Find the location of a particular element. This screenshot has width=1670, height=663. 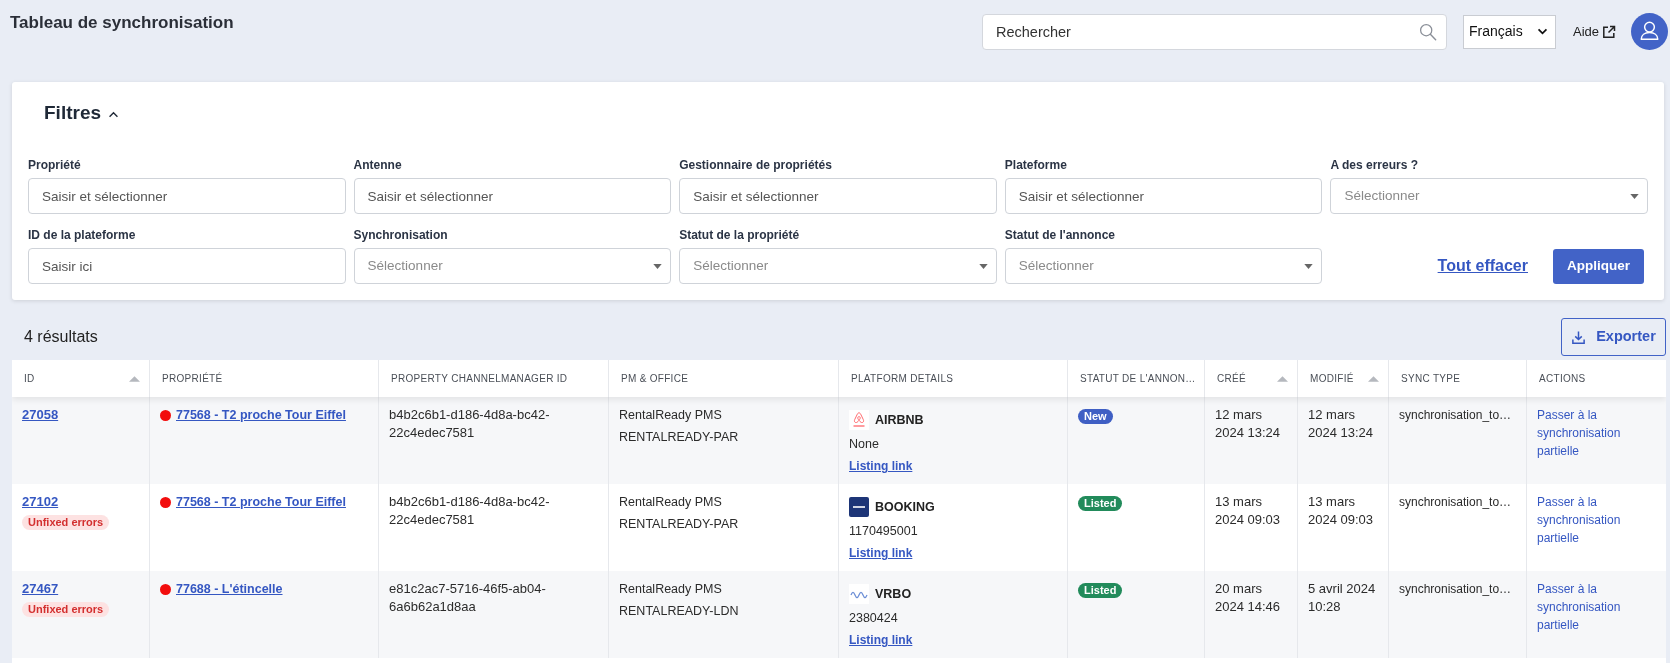

id-link: 27467 is located at coordinates (40, 589).